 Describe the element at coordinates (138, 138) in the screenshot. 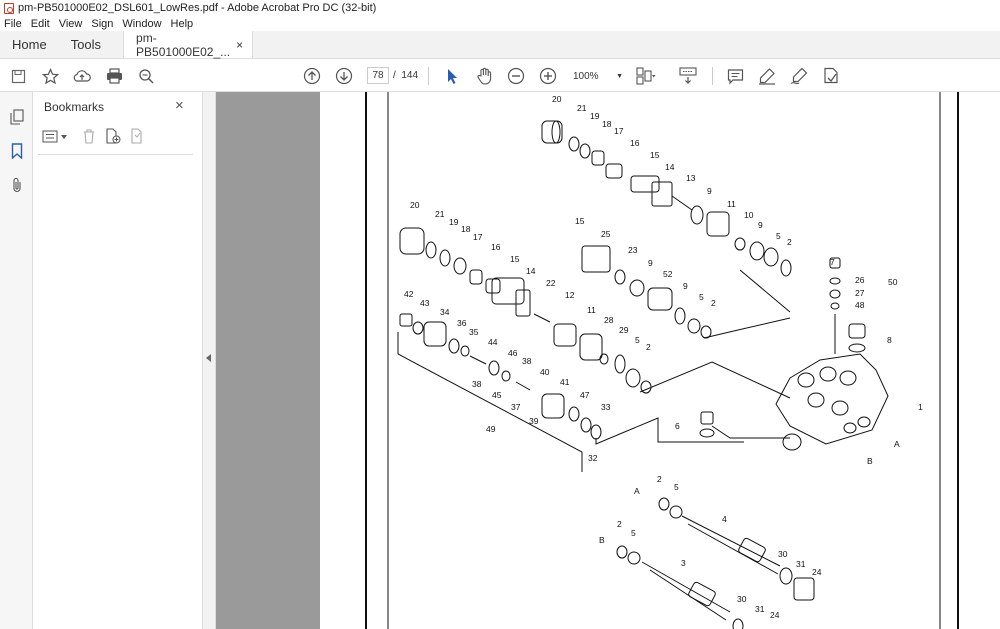

I see `bookmark-properties-icon` at that location.